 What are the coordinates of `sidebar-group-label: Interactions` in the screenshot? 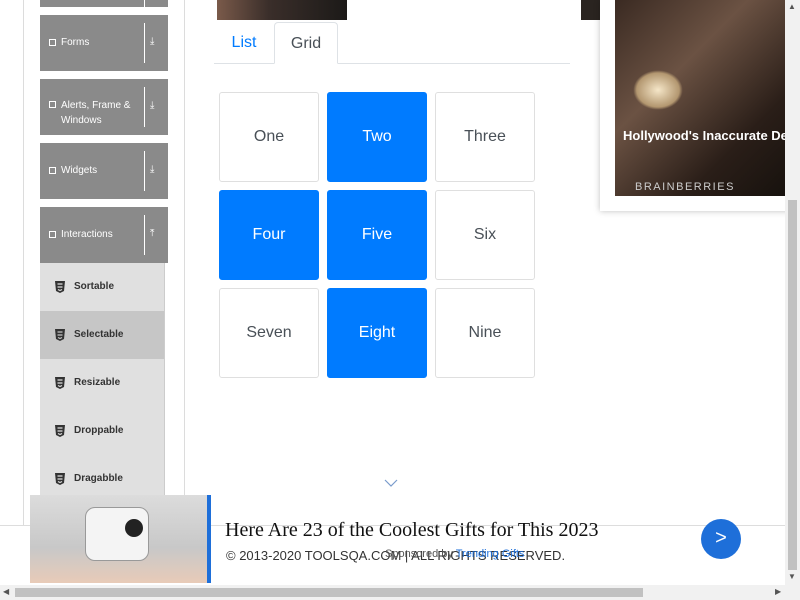 It's located at (87, 234).